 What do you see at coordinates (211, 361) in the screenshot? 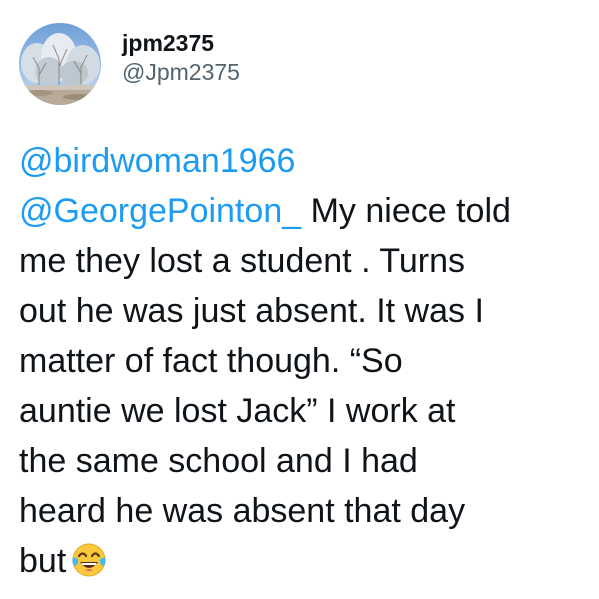
I see `tweet-line-5: matter of fact though. “So` at bounding box center [211, 361].